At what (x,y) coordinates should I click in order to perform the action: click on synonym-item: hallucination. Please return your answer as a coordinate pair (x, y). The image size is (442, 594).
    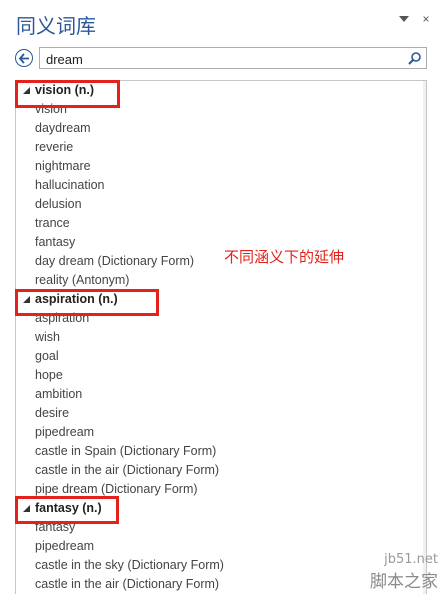
    Looking at the image, I should click on (221, 185).